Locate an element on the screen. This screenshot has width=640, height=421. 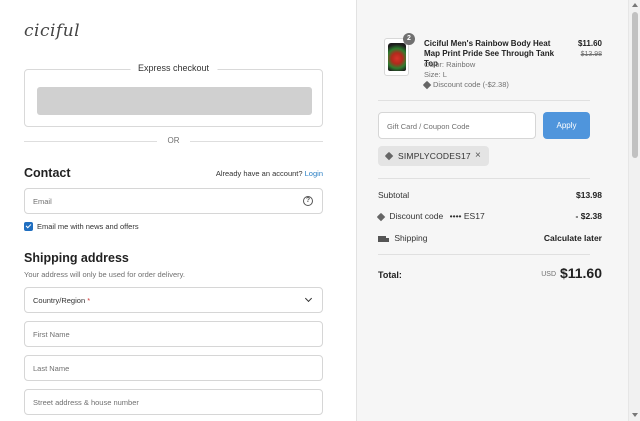
remove-code-icon: × is located at coordinates (478, 155).